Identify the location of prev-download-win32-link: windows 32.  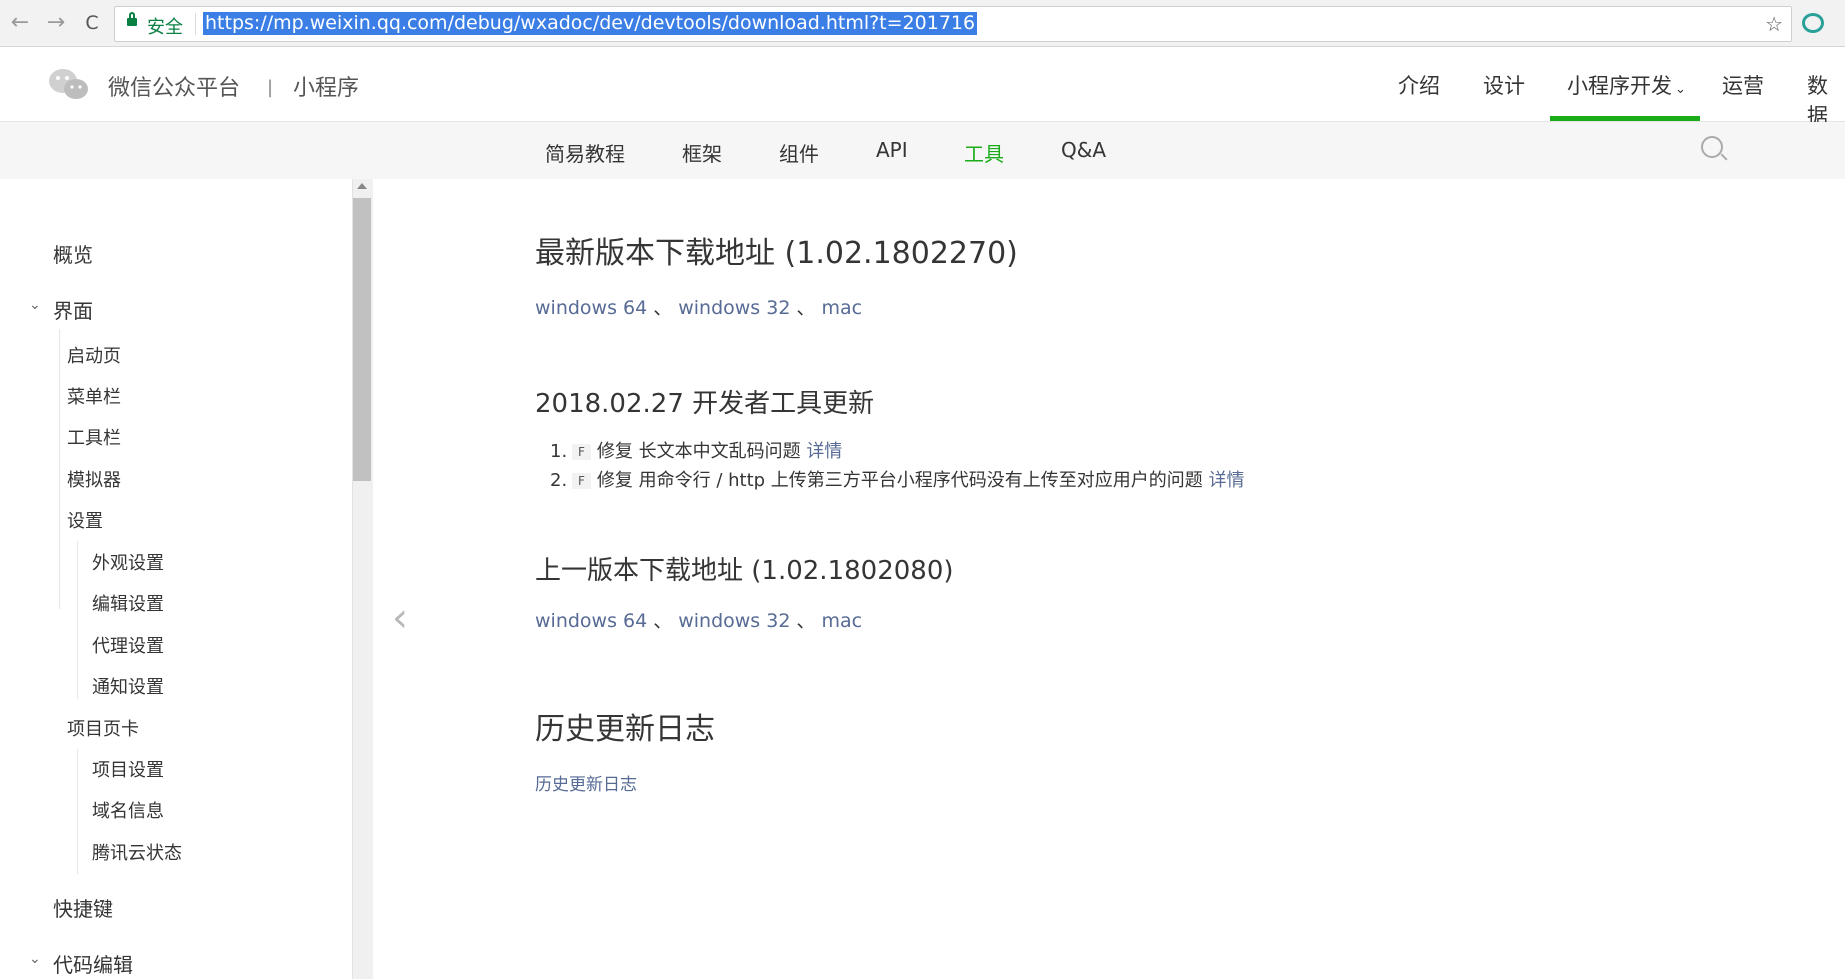
(734, 621).